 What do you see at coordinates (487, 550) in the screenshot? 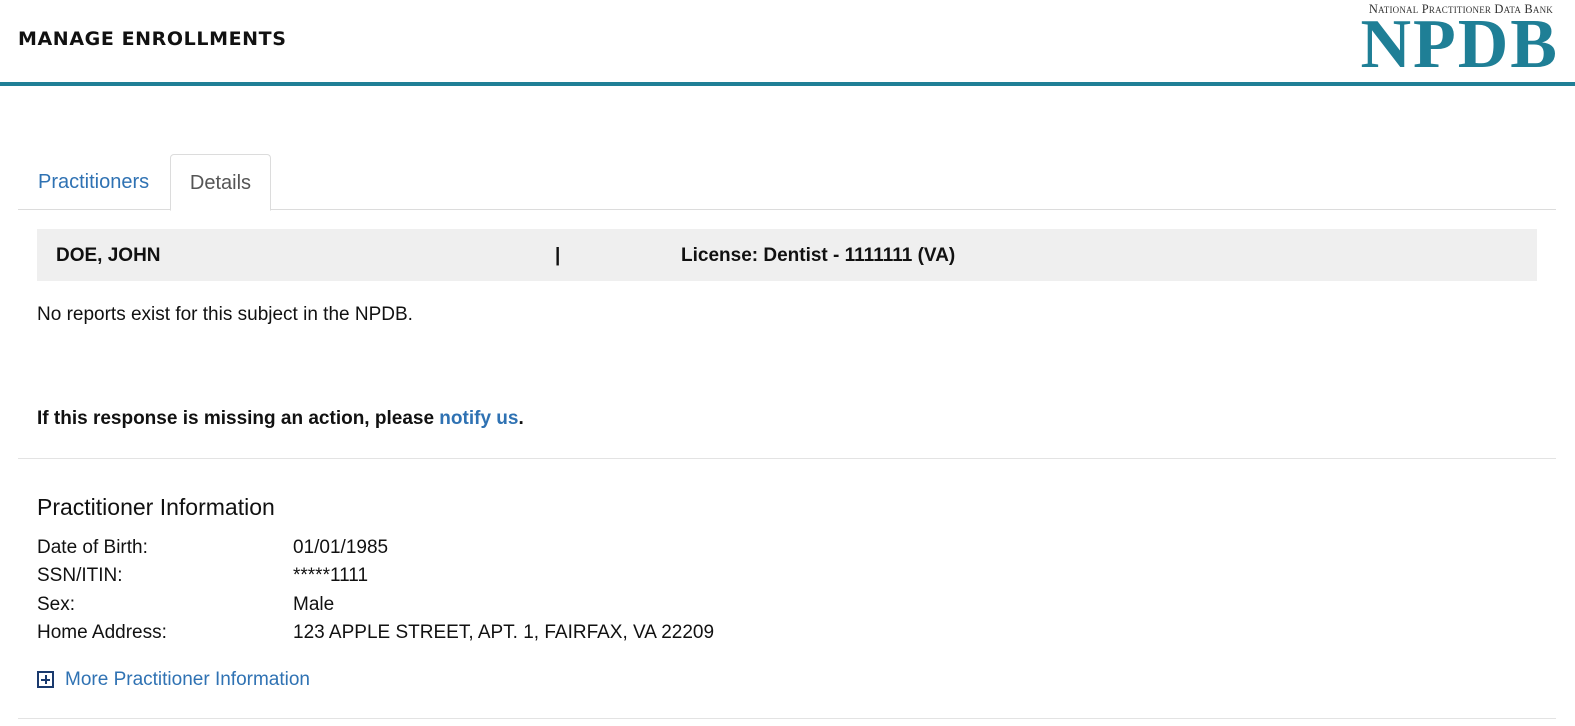
I see `info-row-dob: Date of Birth: 01/01/1985` at bounding box center [487, 550].